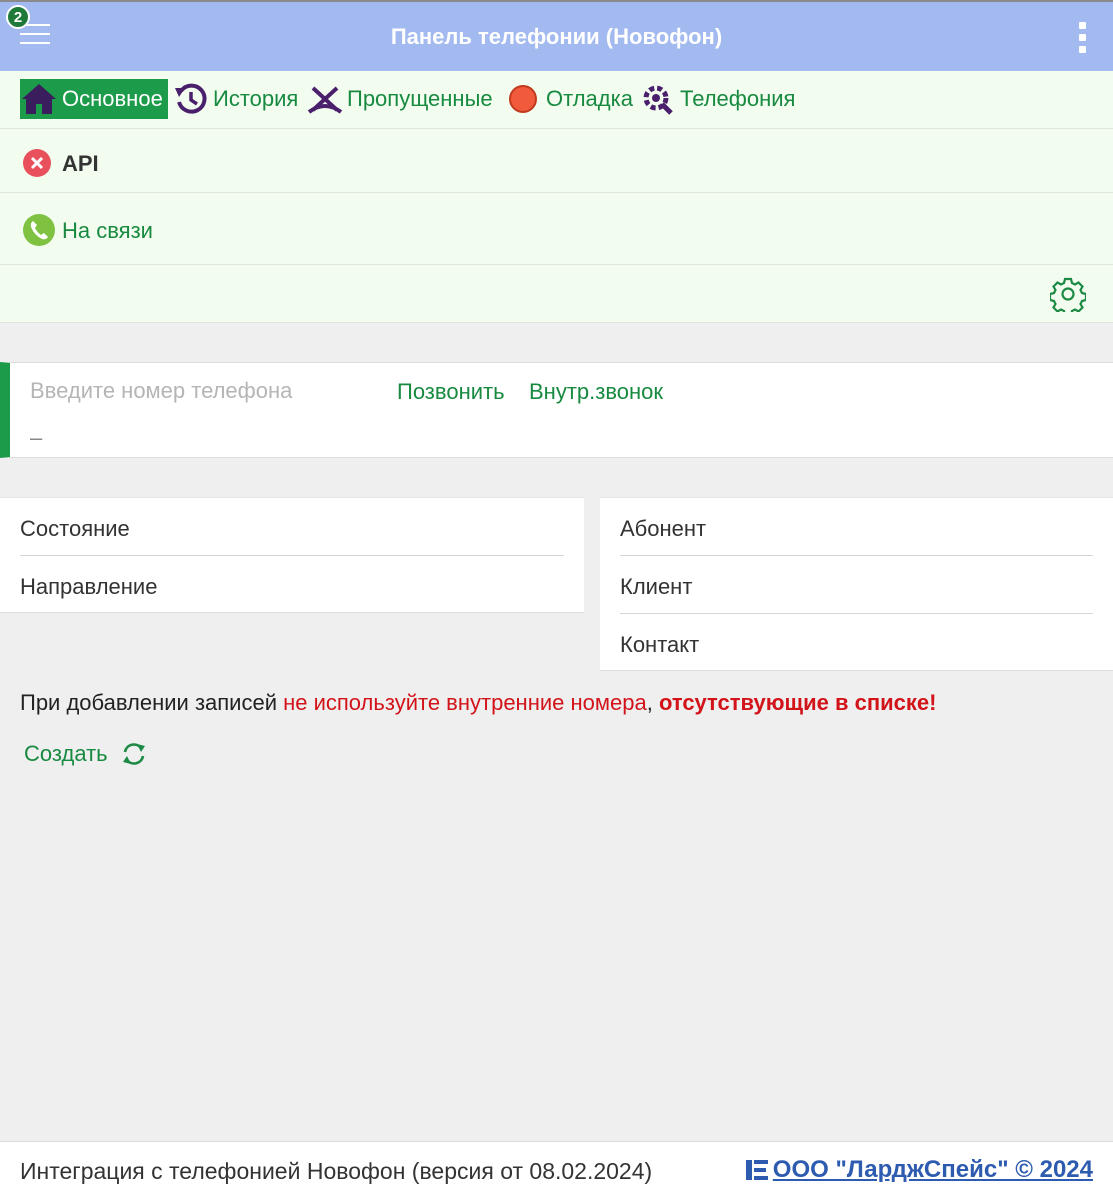  What do you see at coordinates (856, 584) in the screenshot?
I see `subscriber-card: Абонент Клиент Контакт` at bounding box center [856, 584].